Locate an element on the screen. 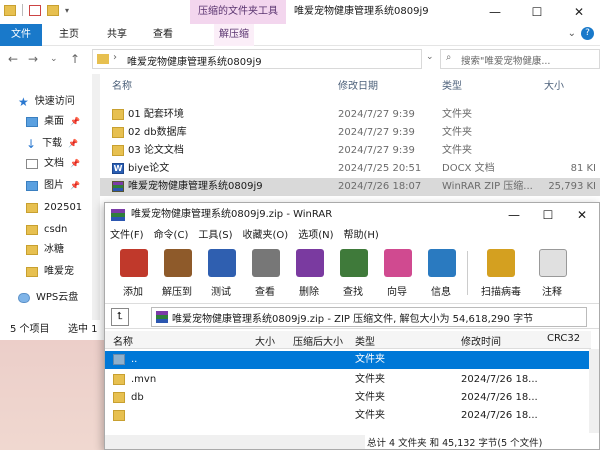 The height and width of the screenshot is (450, 600). add-button: 添加 is located at coordinates (133, 273).